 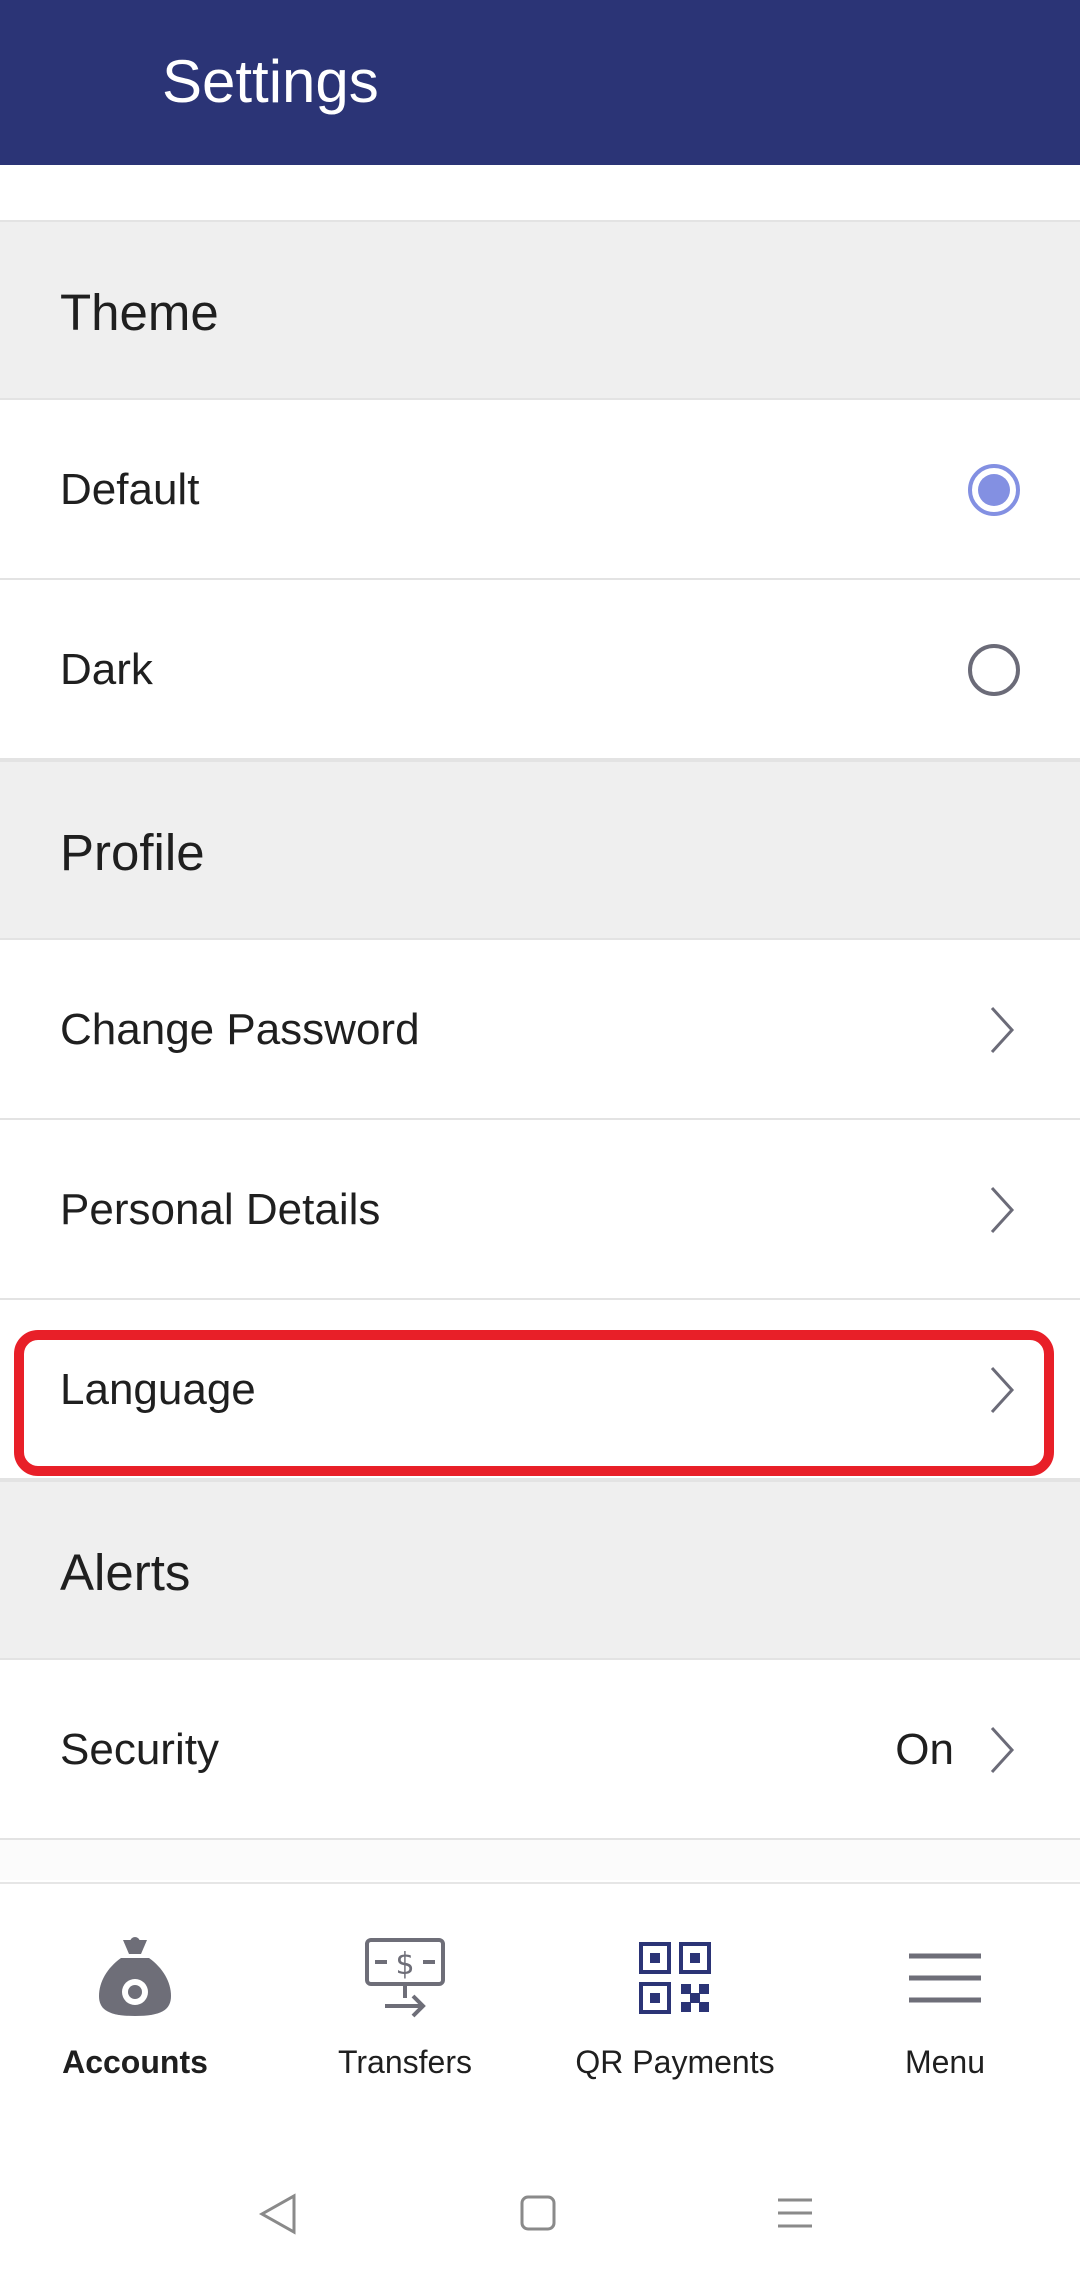 I want to click on money-bag-icon, so click(x=135, y=1976).